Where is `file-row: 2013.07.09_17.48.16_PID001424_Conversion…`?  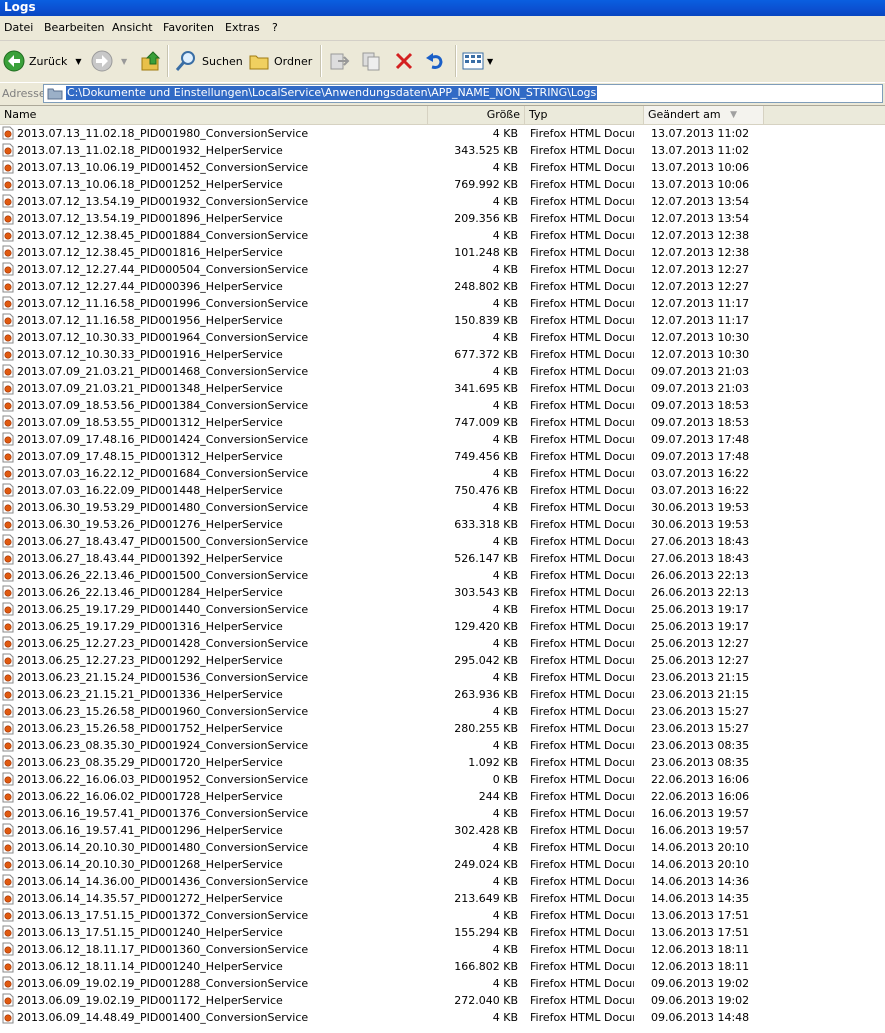 file-row: 2013.07.09_17.48.16_PID001424_Conversion… is located at coordinates (442, 439).